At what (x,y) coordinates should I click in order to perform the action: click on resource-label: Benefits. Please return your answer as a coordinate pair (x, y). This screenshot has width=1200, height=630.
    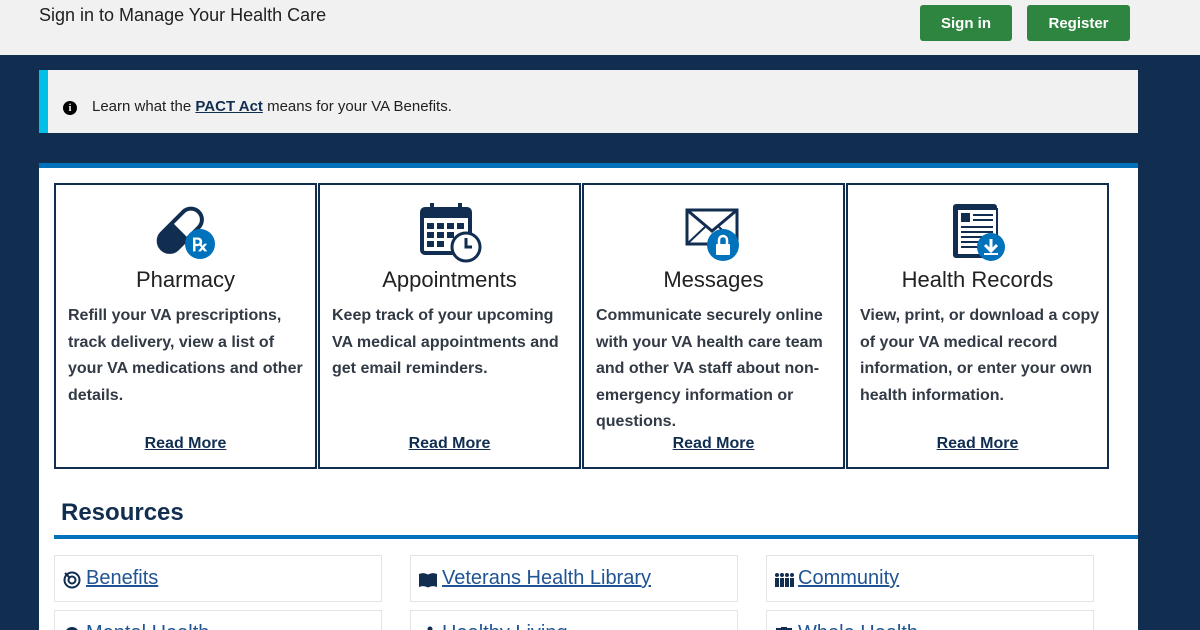
    Looking at the image, I should click on (122, 578).